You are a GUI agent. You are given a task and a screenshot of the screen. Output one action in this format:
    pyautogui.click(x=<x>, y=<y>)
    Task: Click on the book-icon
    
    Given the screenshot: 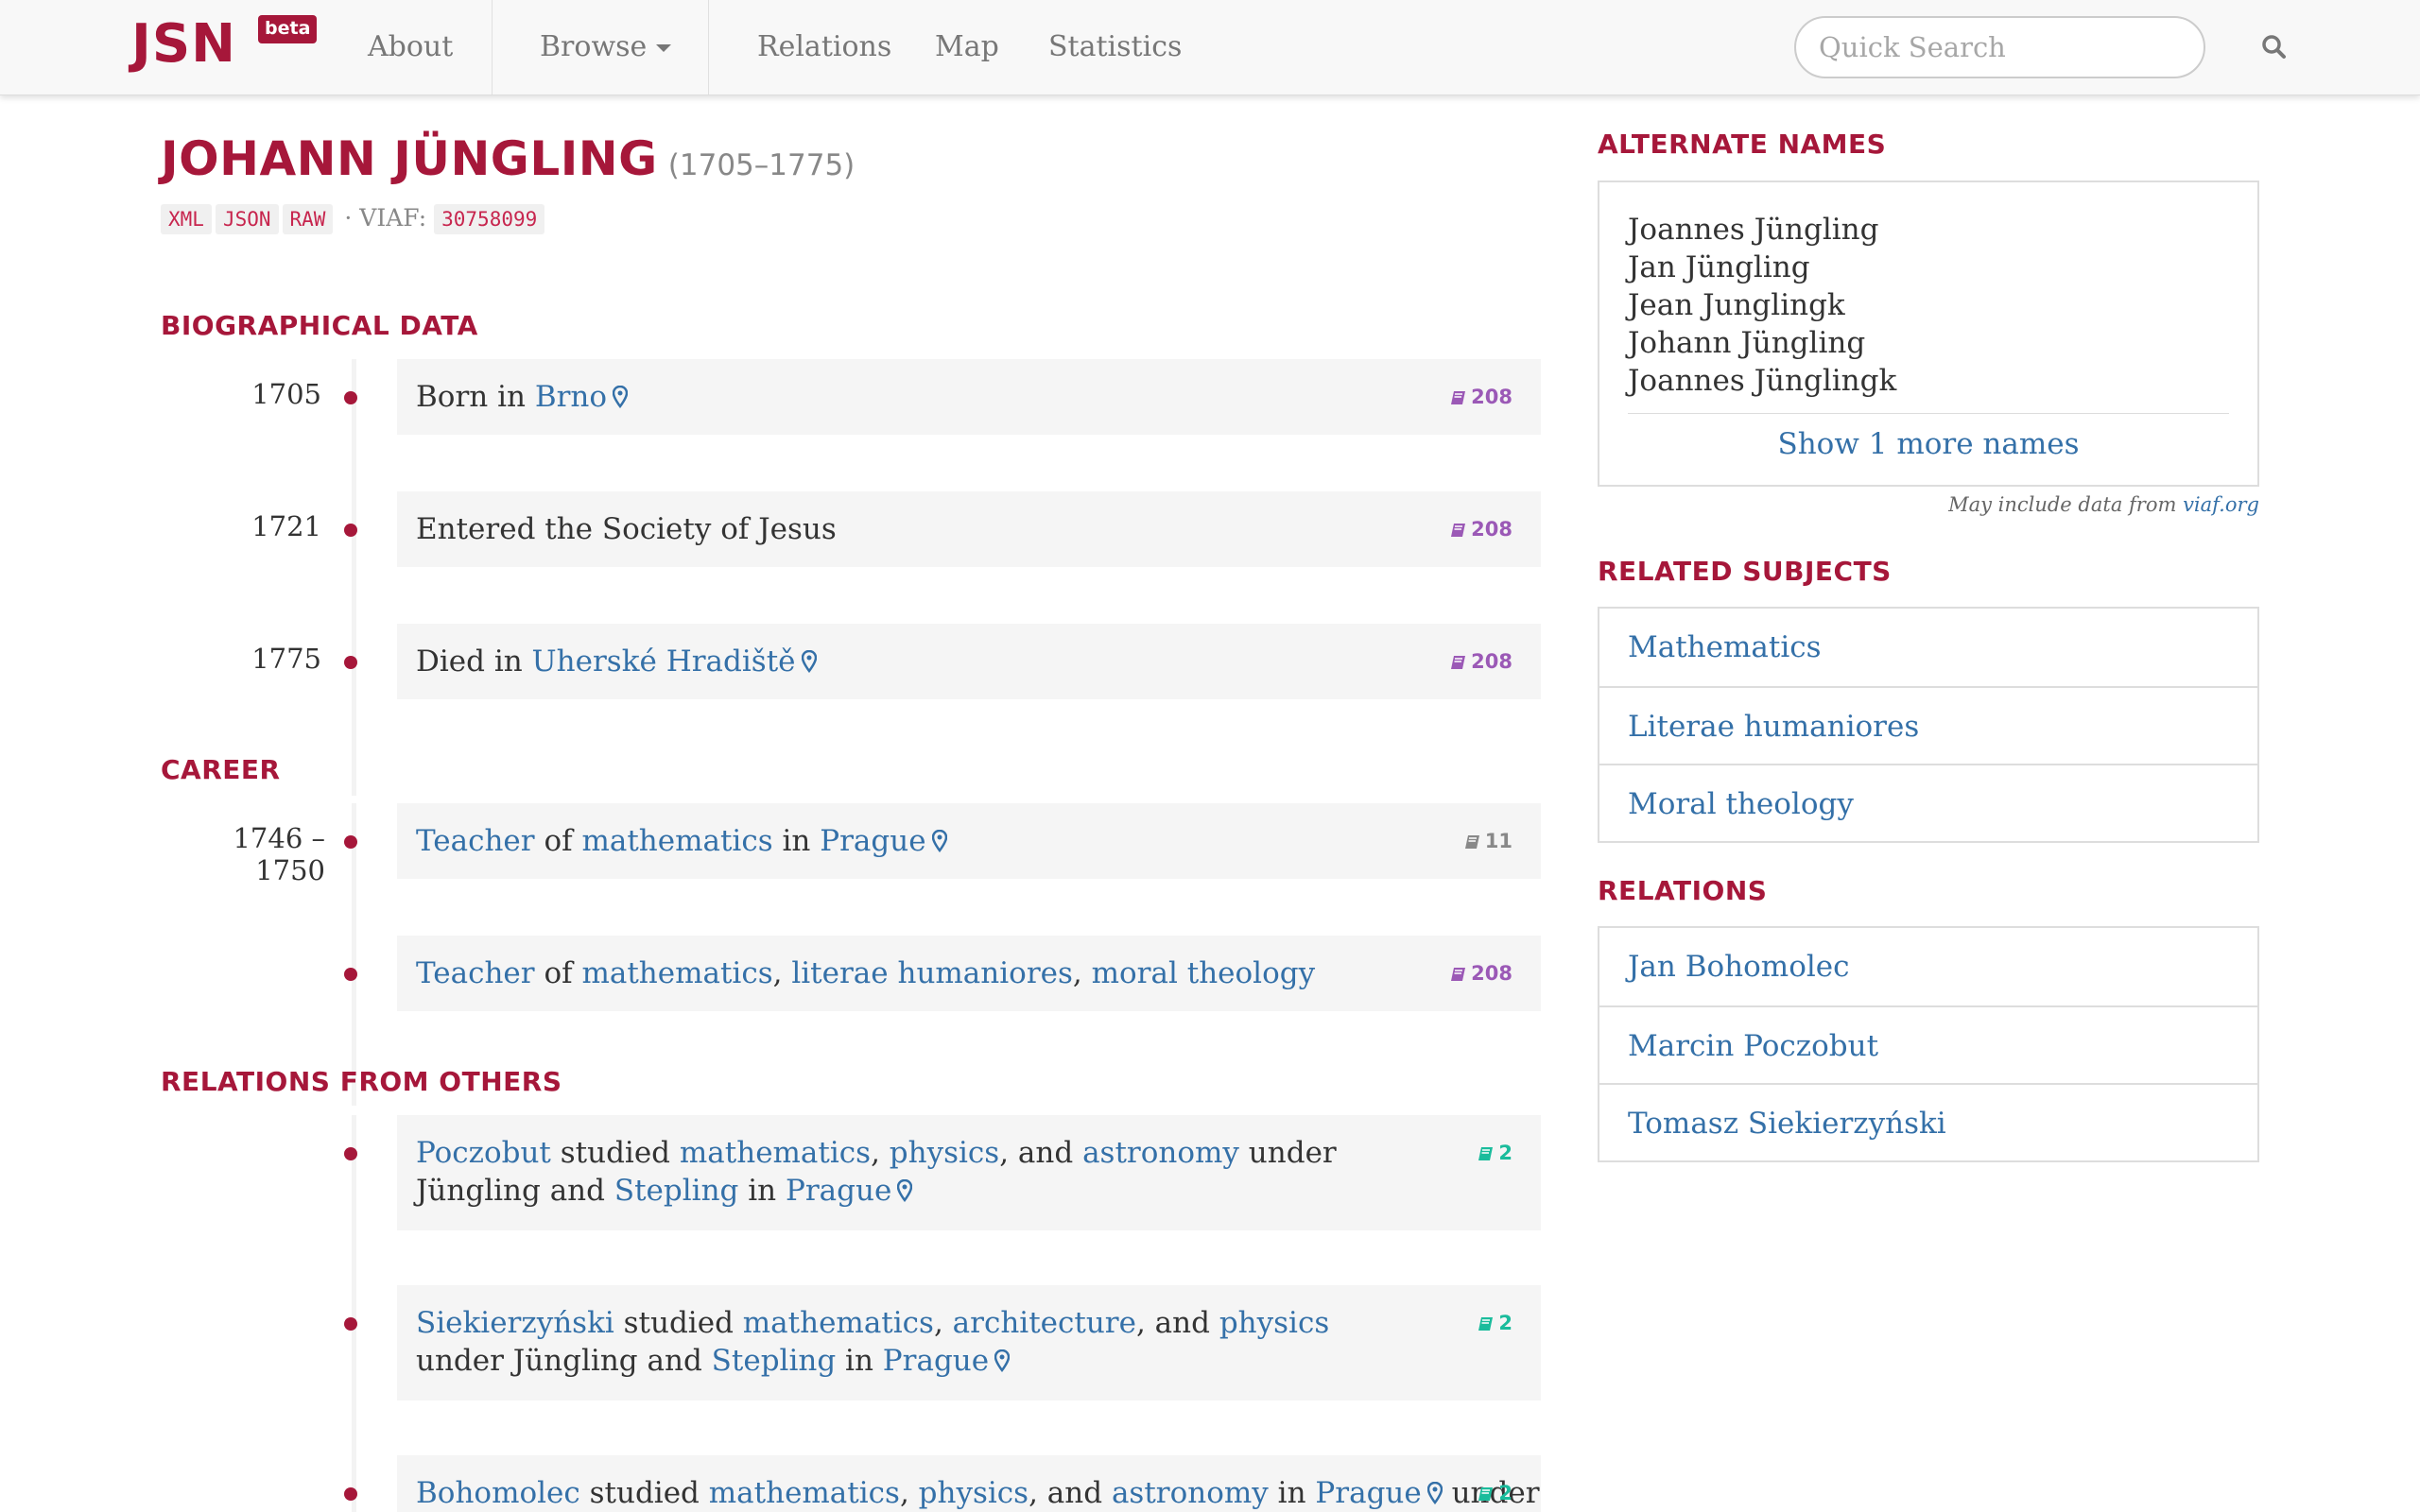 What is the action you would take?
    pyautogui.click(x=1486, y=1153)
    